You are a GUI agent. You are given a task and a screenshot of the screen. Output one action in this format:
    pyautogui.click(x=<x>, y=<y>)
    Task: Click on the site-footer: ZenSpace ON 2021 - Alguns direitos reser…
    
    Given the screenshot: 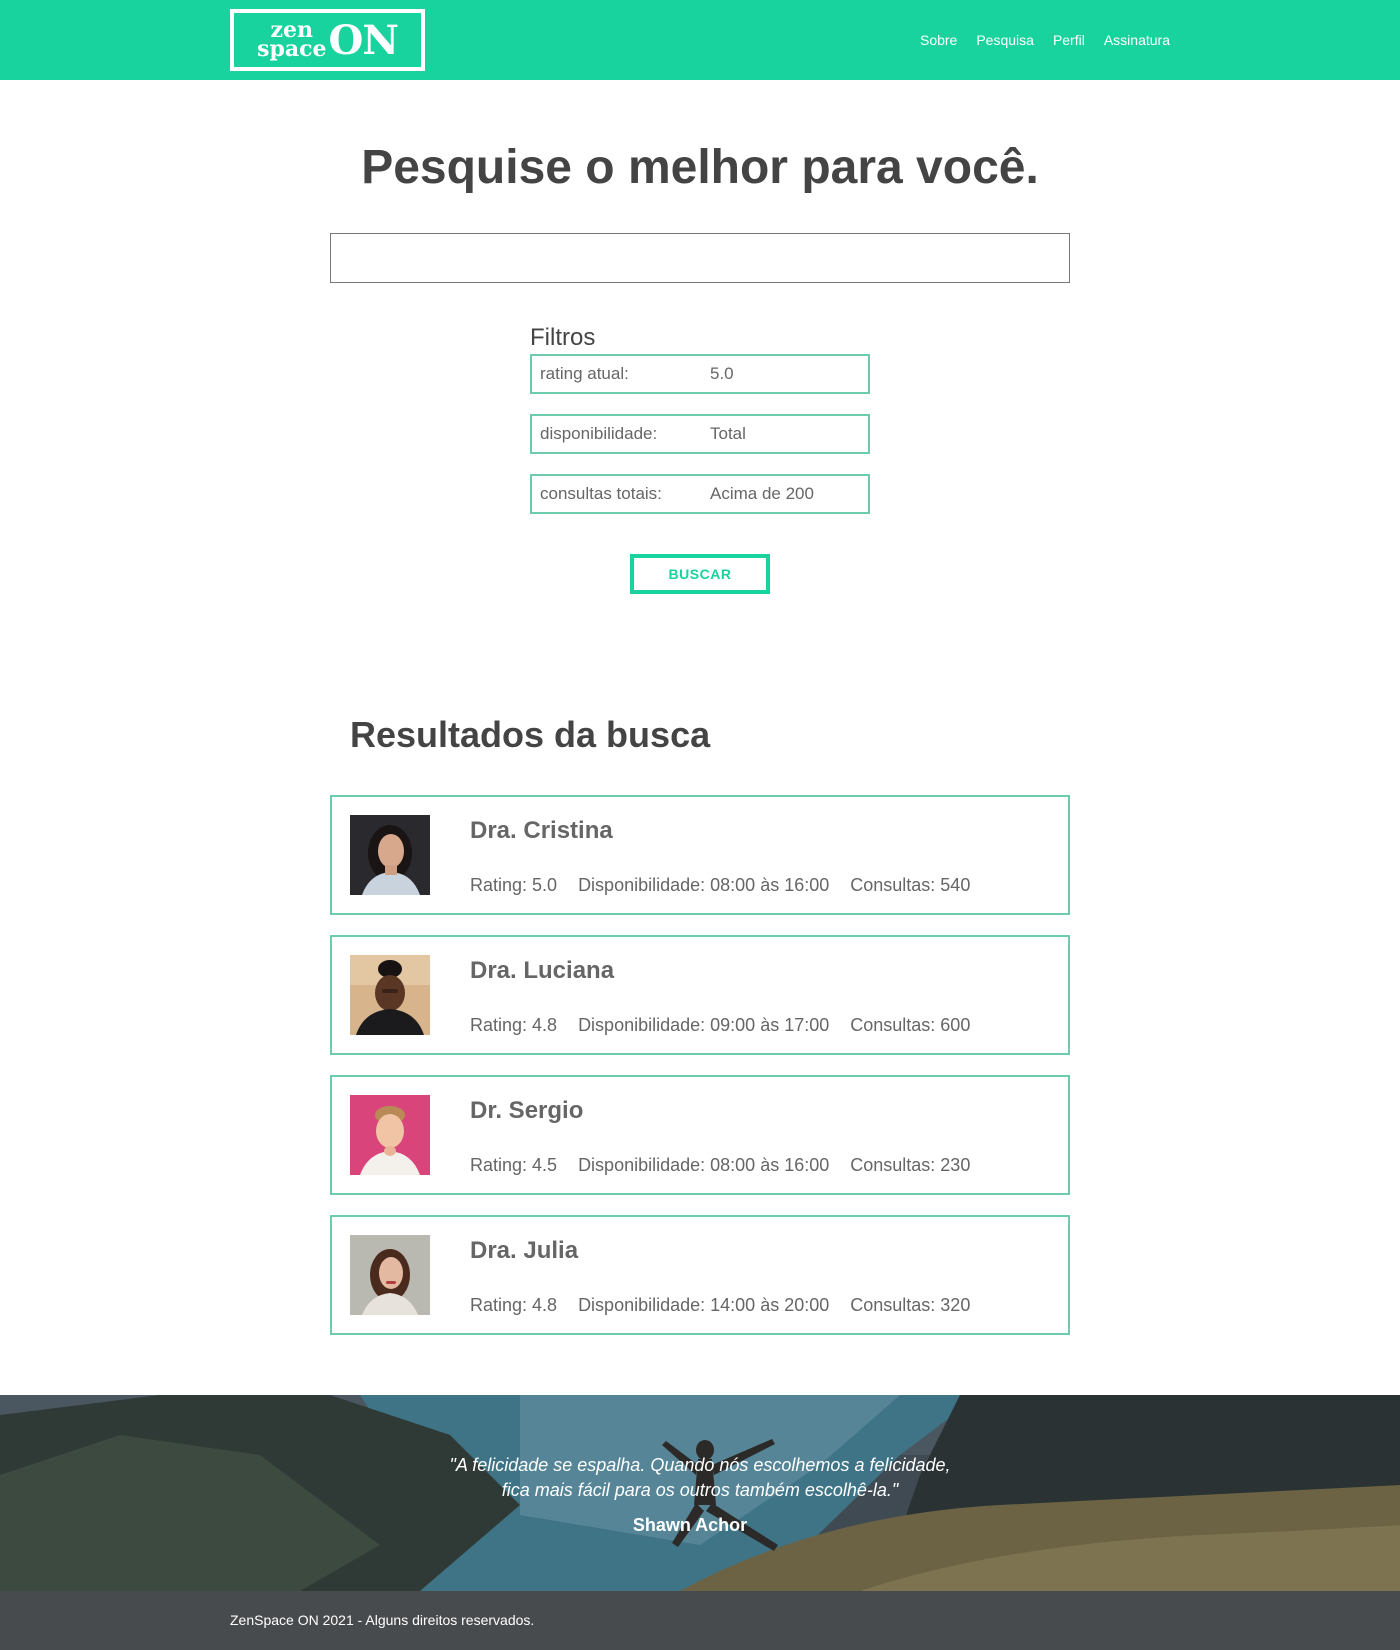 What is the action you would take?
    pyautogui.click(x=700, y=1620)
    